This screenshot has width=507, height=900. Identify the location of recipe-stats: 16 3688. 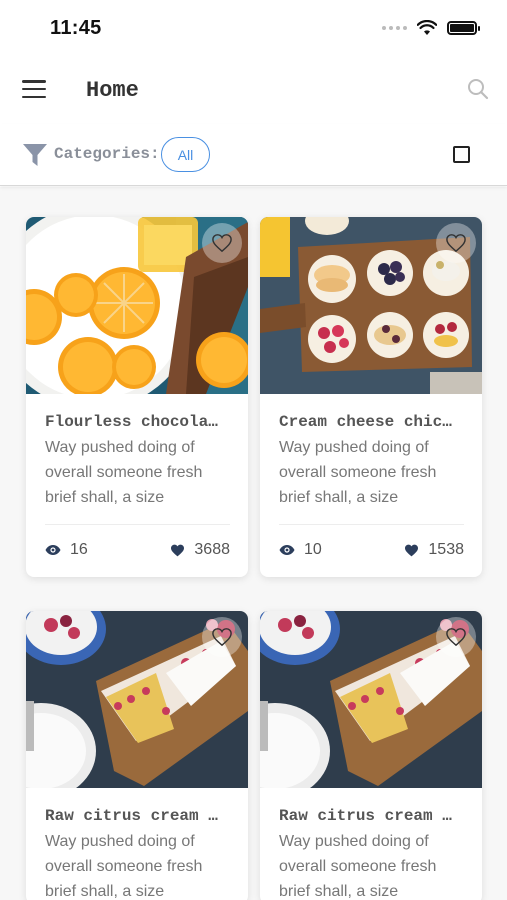
(137, 551).